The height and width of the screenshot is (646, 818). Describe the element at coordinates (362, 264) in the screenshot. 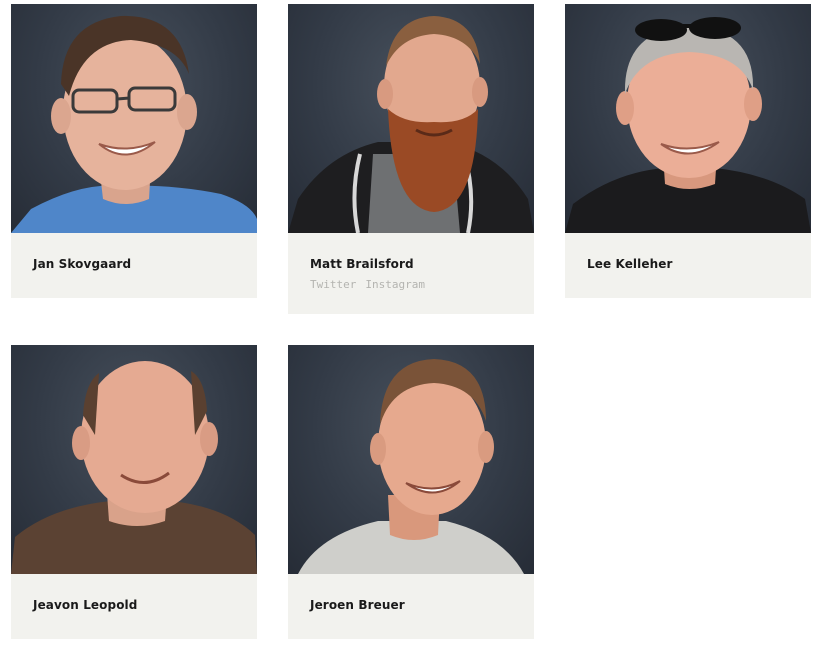

I see `team-member-name: Matt Brailsford` at that location.